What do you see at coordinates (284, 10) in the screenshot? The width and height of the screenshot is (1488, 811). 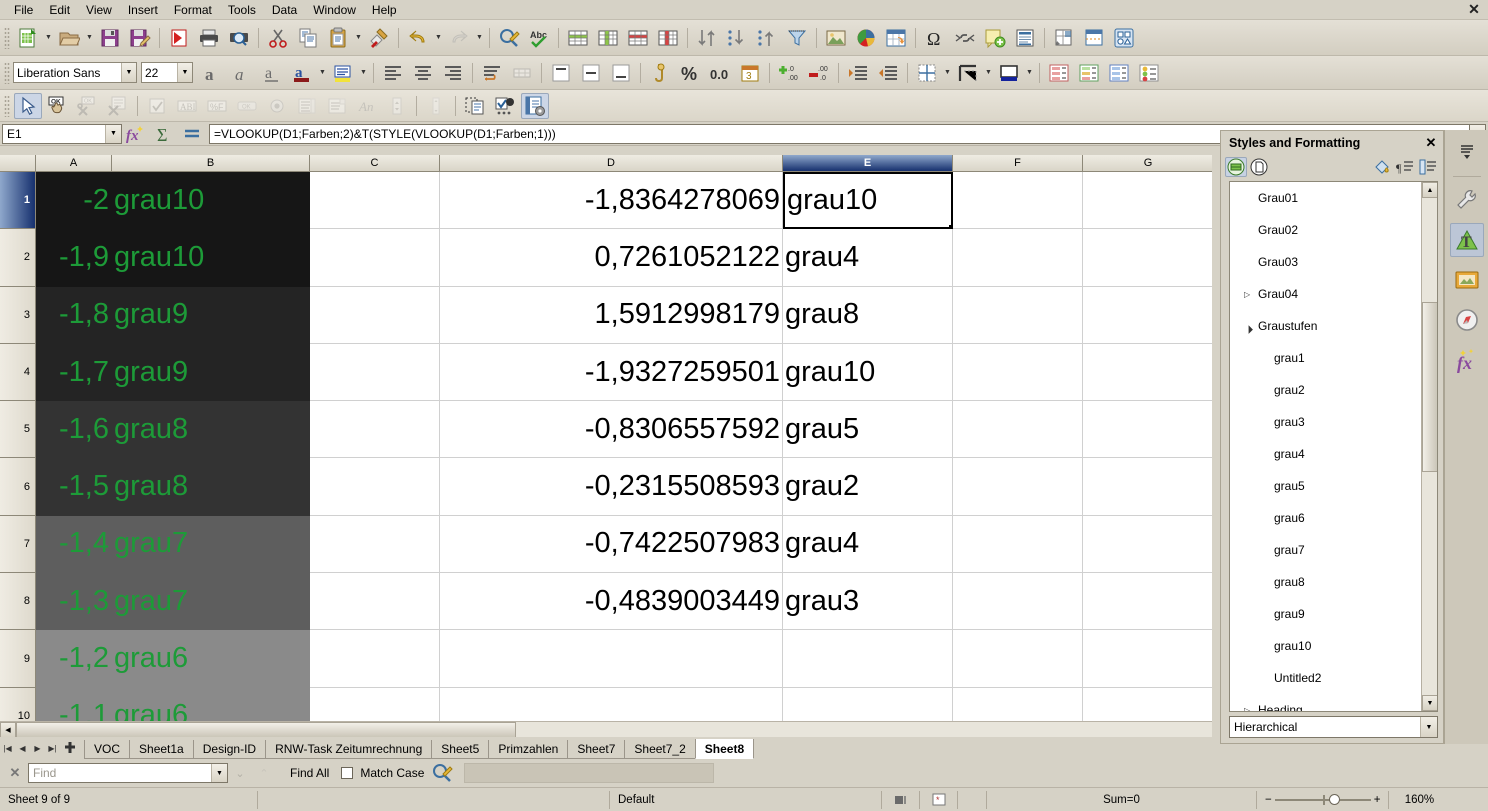 I see `menu-item-data: Data` at bounding box center [284, 10].